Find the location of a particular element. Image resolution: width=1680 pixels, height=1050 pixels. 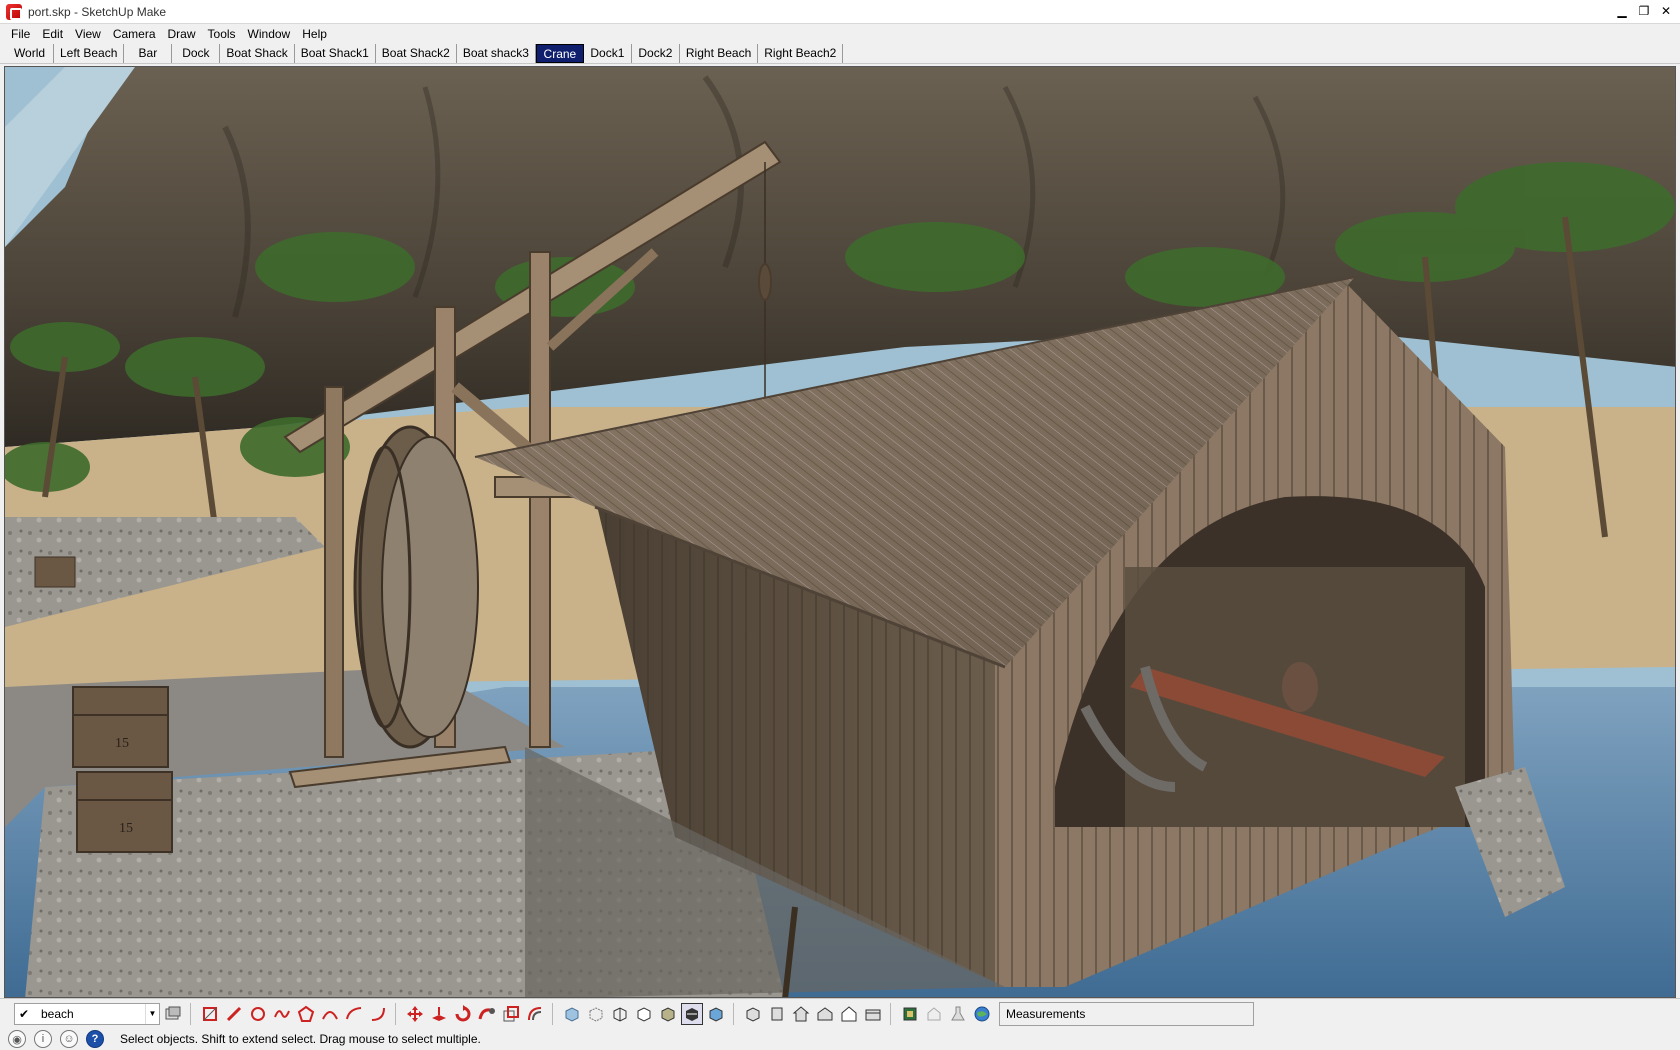

measurements-box: Measurements is located at coordinates (1126, 1013).